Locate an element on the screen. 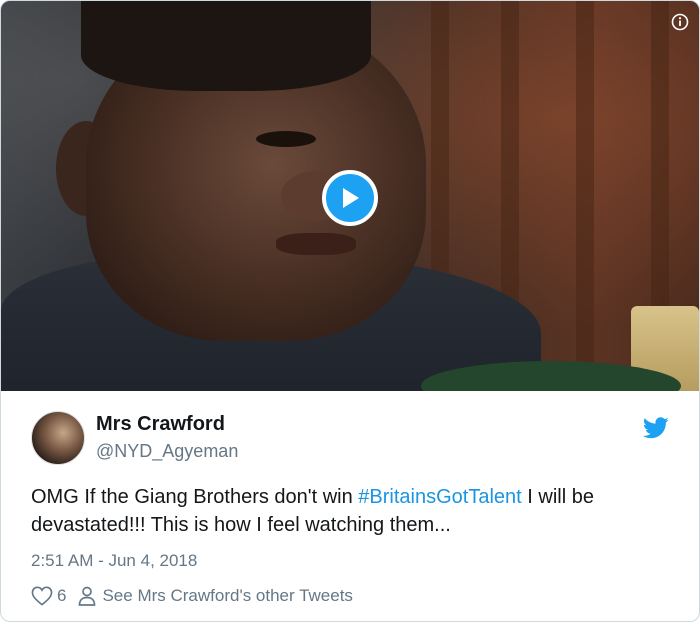 Image resolution: width=700 pixels, height=622 pixels. info-icon is located at coordinates (680, 22).